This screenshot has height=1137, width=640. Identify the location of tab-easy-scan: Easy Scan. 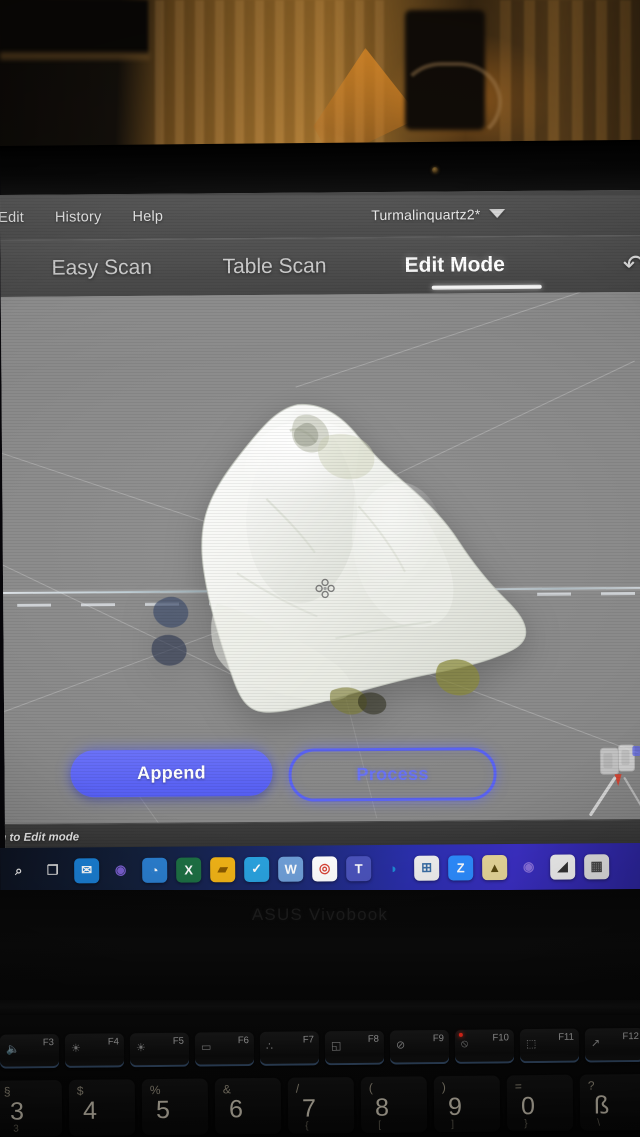
(101, 268).